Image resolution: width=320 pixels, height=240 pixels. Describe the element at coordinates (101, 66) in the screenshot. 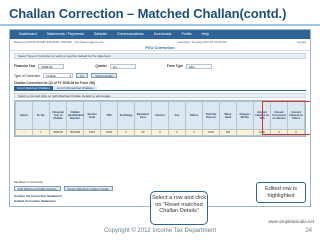

I see `quarter-label: Quarter` at that location.